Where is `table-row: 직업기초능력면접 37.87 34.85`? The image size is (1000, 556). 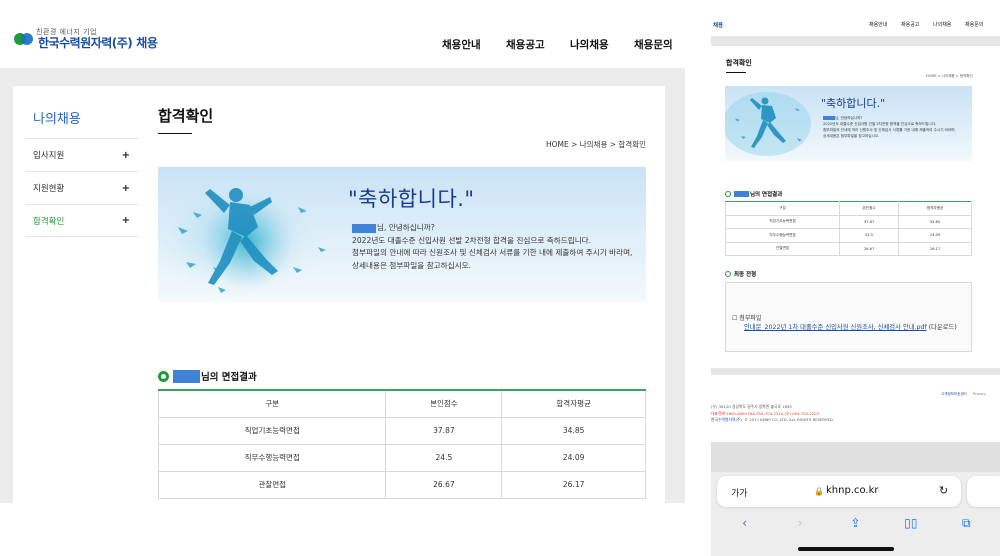
table-row: 직업기초능력면접 37.87 34.85 is located at coordinates (401, 430).